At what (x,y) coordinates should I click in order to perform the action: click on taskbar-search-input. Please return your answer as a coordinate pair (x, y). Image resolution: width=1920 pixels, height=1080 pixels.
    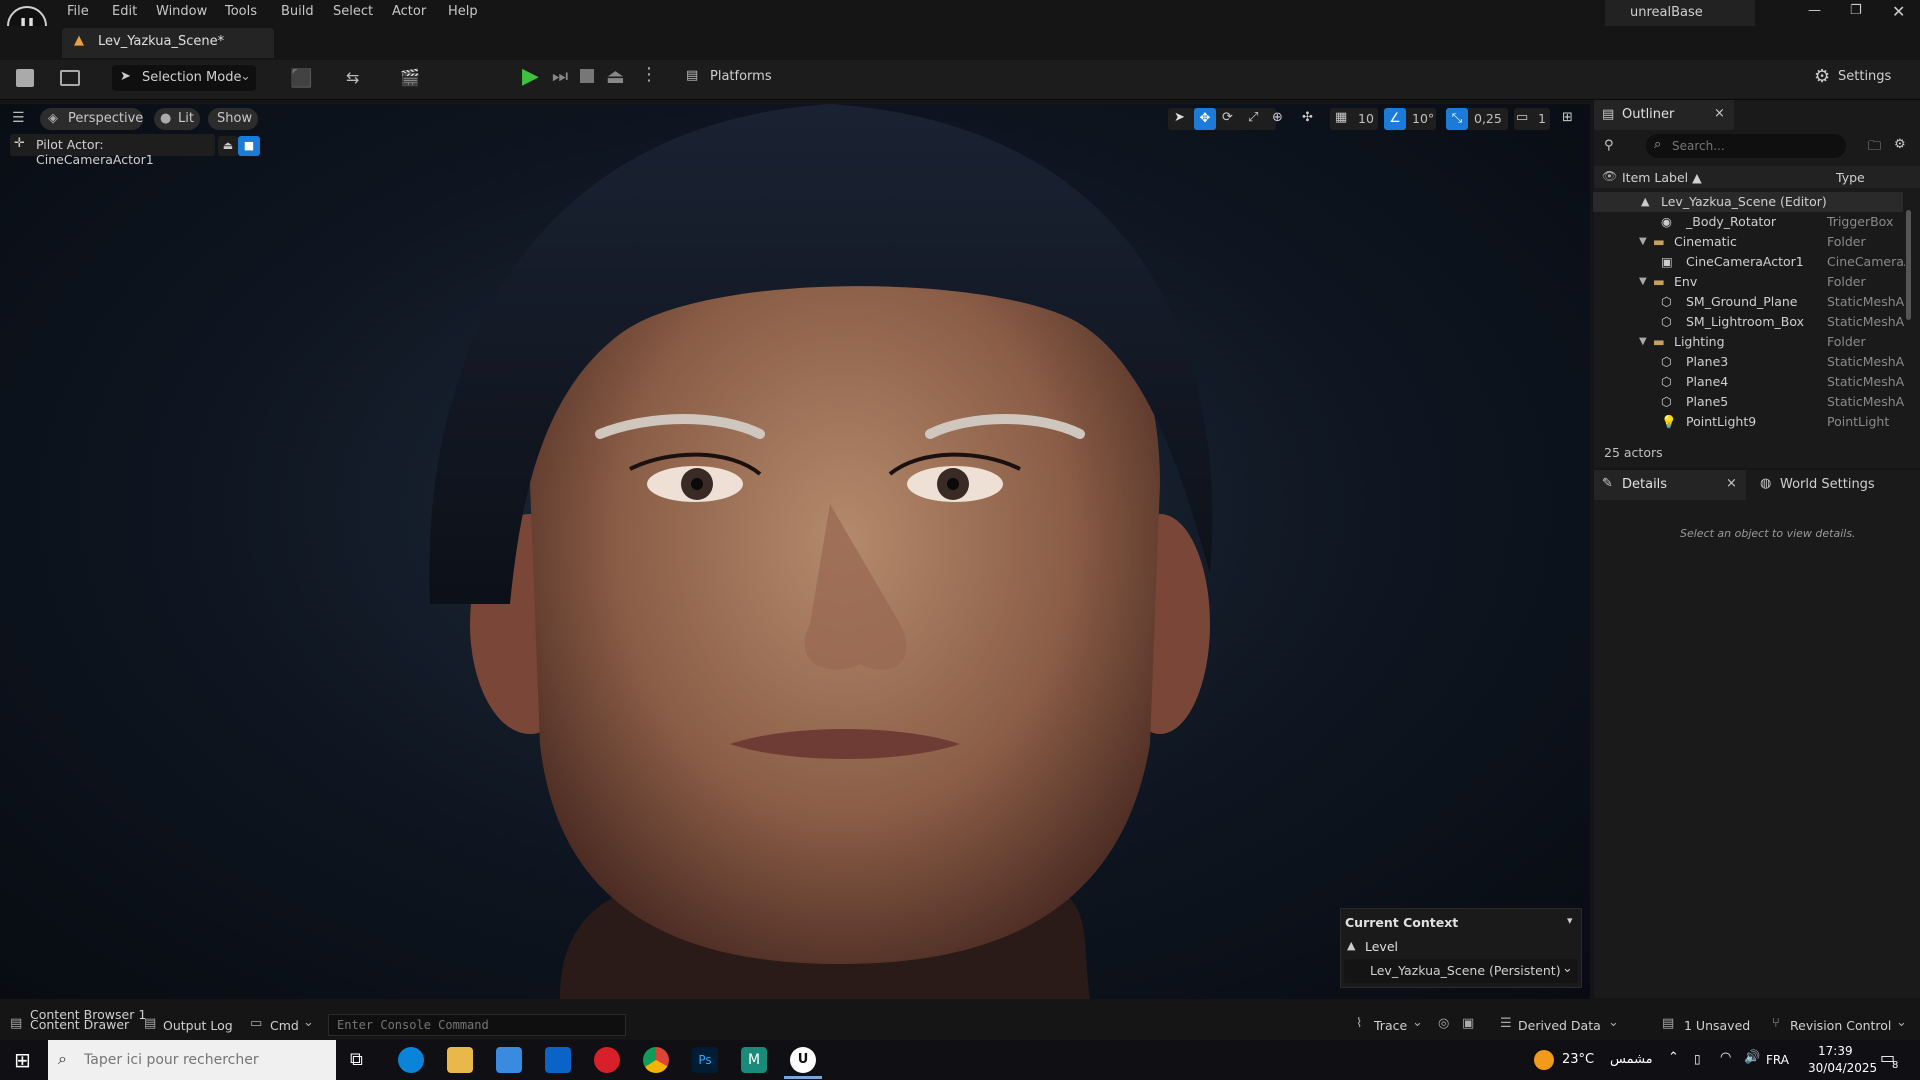
    Looking at the image, I should click on (204, 1060).